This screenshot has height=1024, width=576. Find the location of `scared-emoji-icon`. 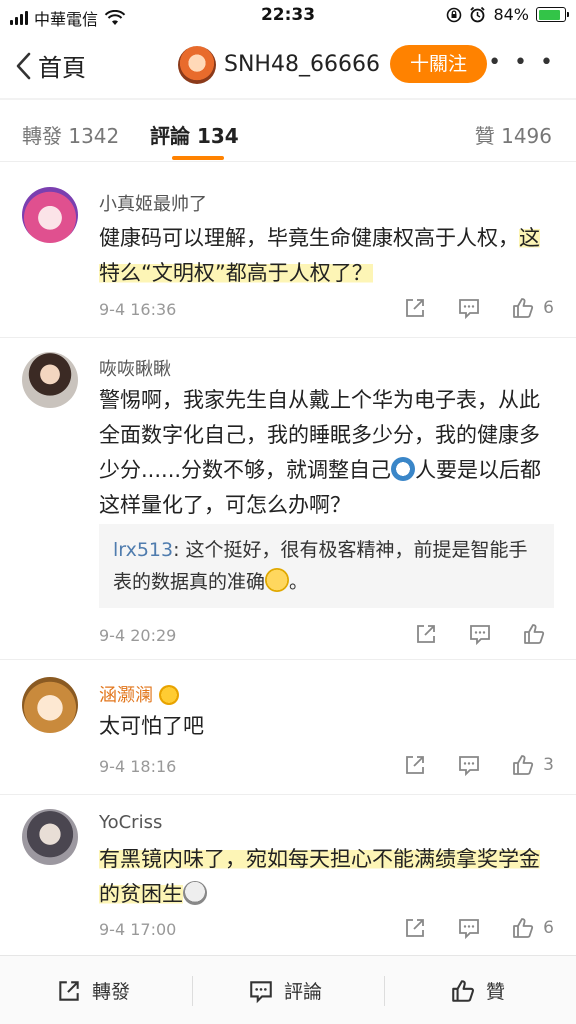

scared-emoji-icon is located at coordinates (403, 469).